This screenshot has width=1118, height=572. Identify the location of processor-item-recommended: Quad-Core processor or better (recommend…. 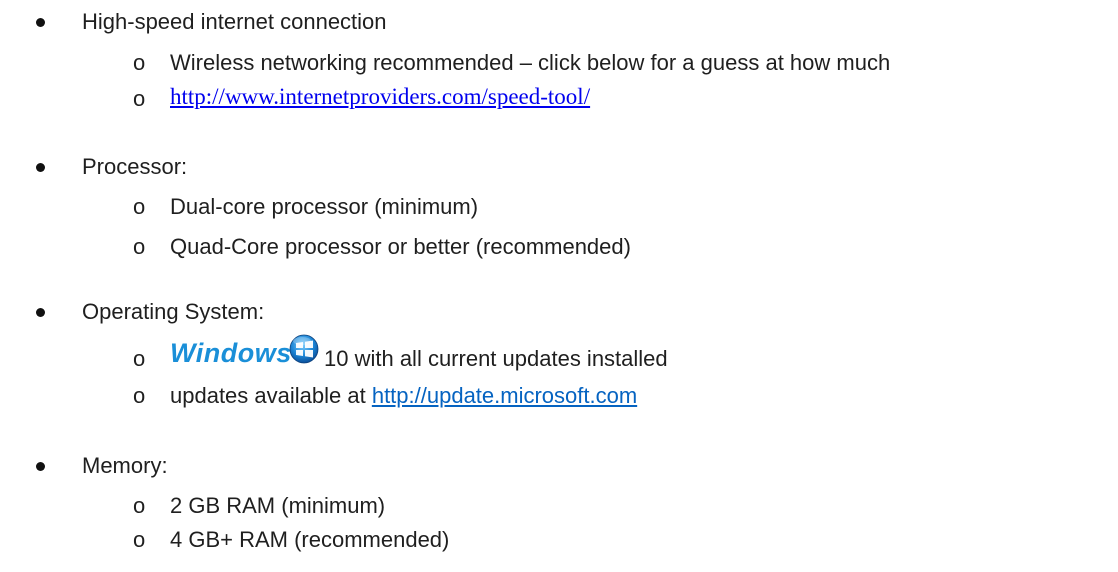
(400, 246).